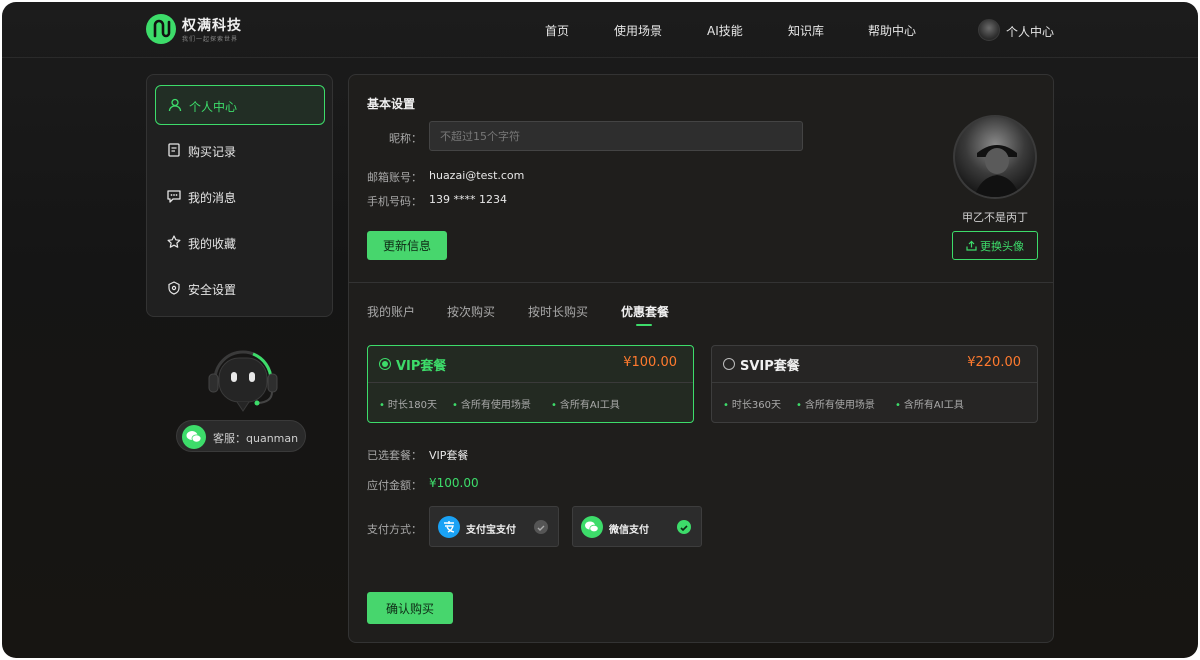 This screenshot has height=660, width=1200. Describe the element at coordinates (421, 366) in the screenshot. I see `plan-name: VIP套餐` at that location.